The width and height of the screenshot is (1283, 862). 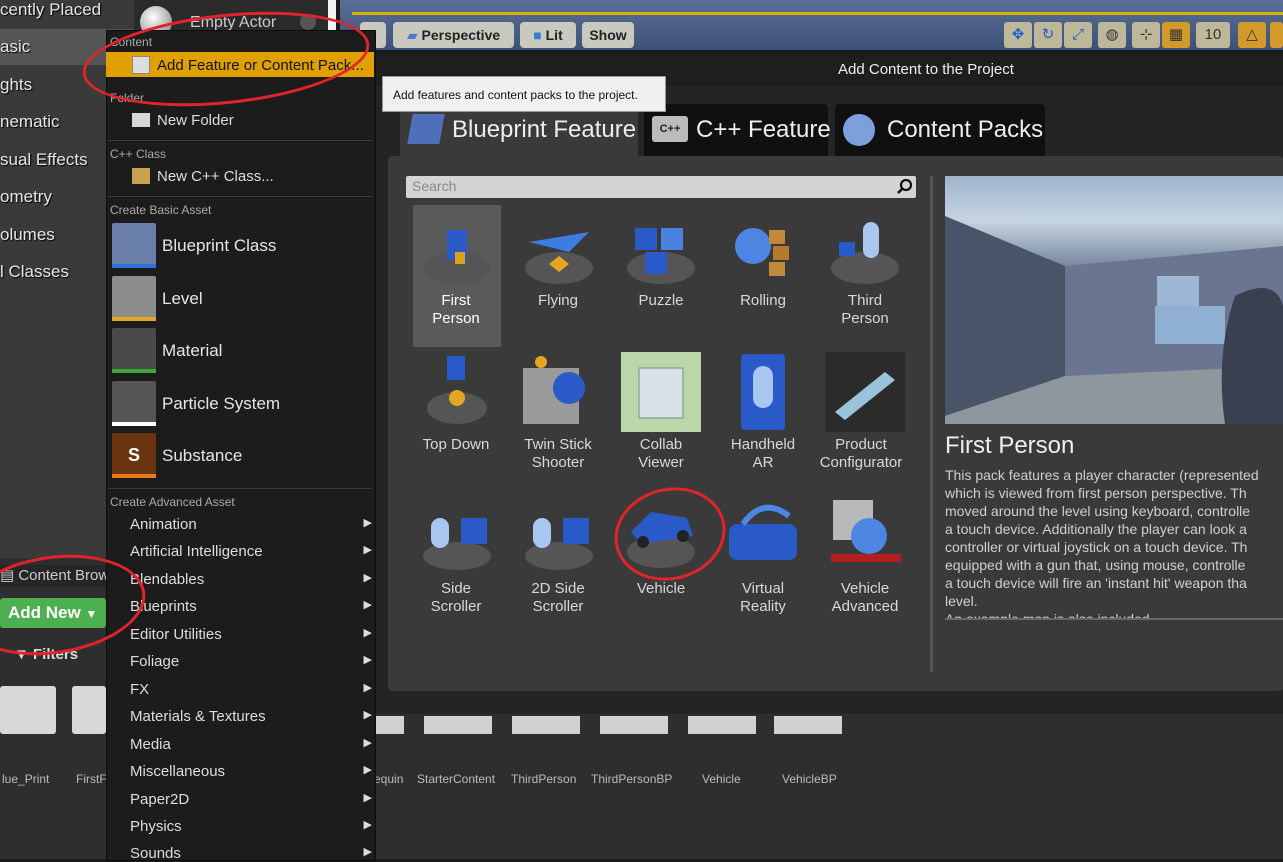 I want to click on blueprint-class-icon, so click(x=134, y=245).